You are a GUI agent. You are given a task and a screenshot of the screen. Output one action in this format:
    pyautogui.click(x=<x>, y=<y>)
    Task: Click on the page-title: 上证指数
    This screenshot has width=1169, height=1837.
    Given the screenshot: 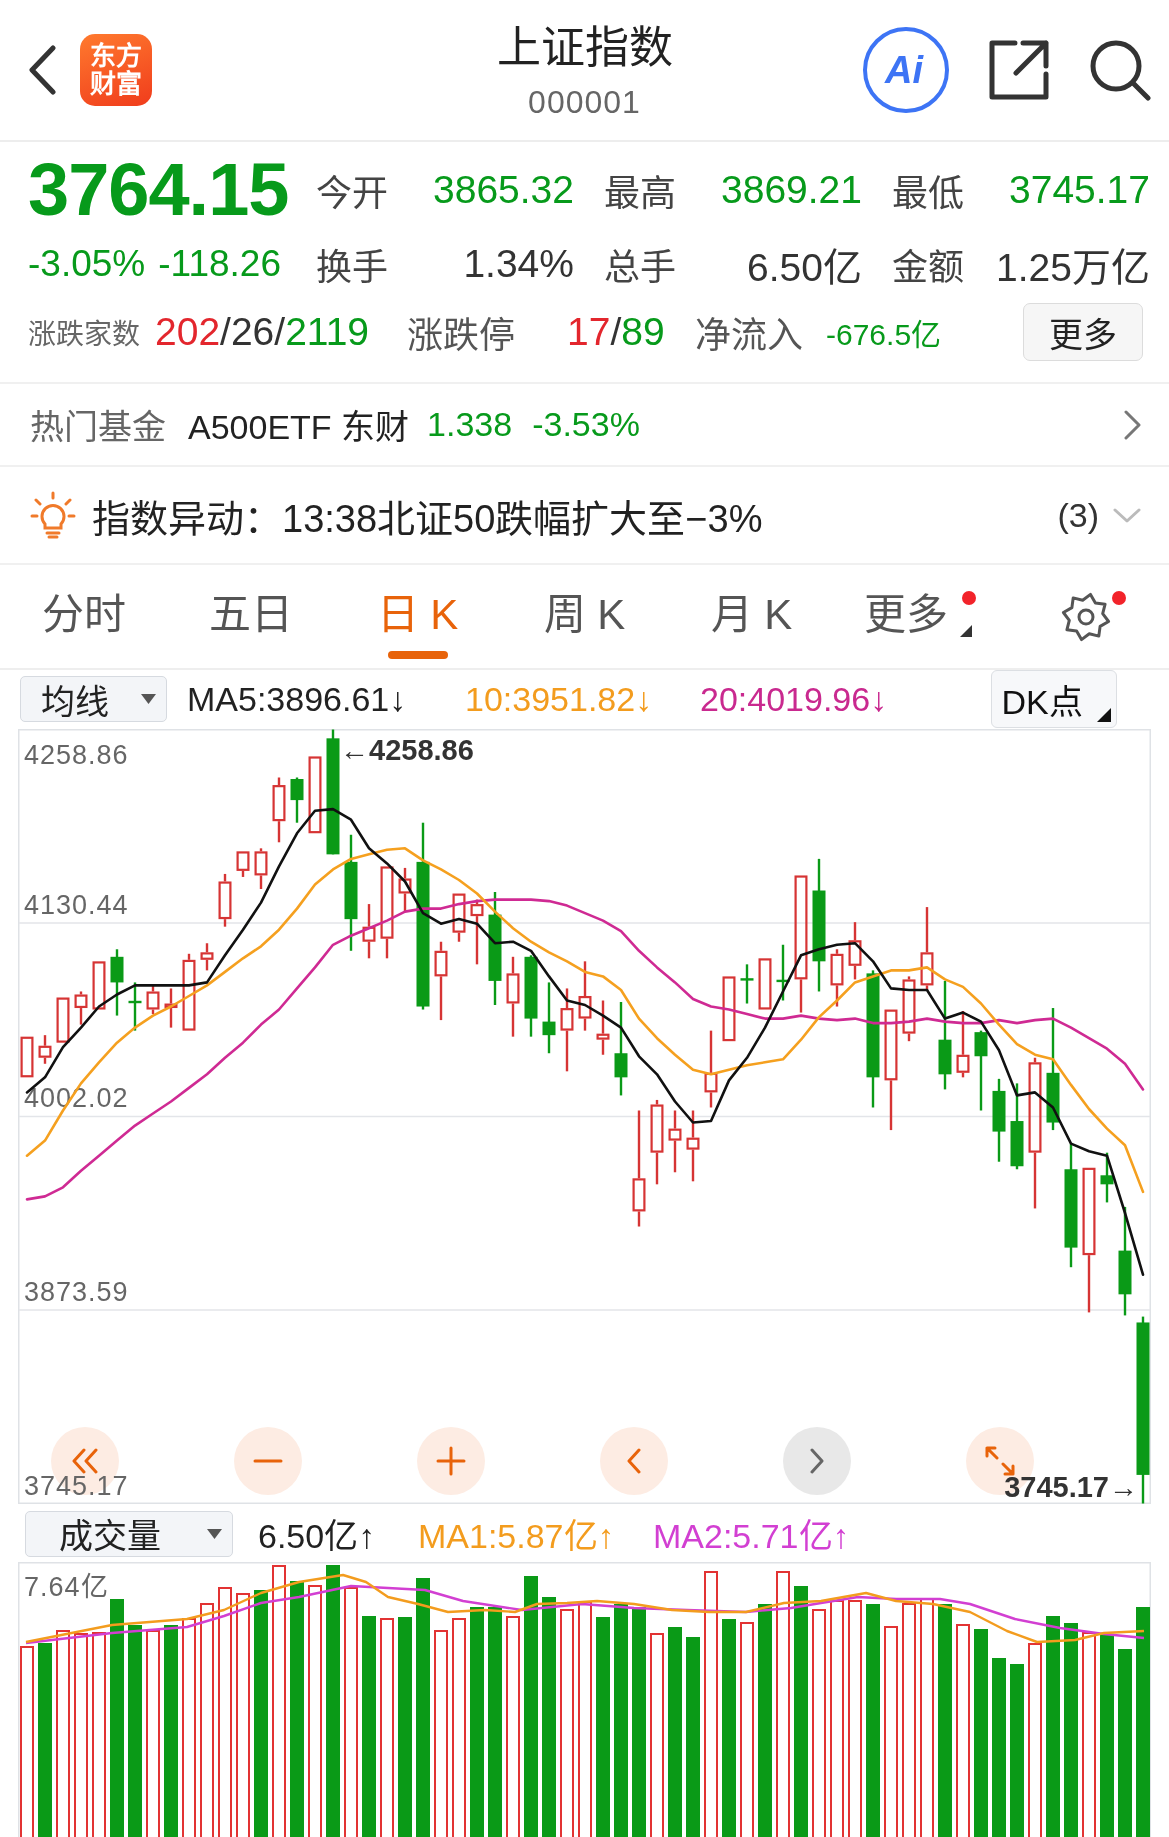 What is the action you would take?
    pyautogui.click(x=584, y=48)
    